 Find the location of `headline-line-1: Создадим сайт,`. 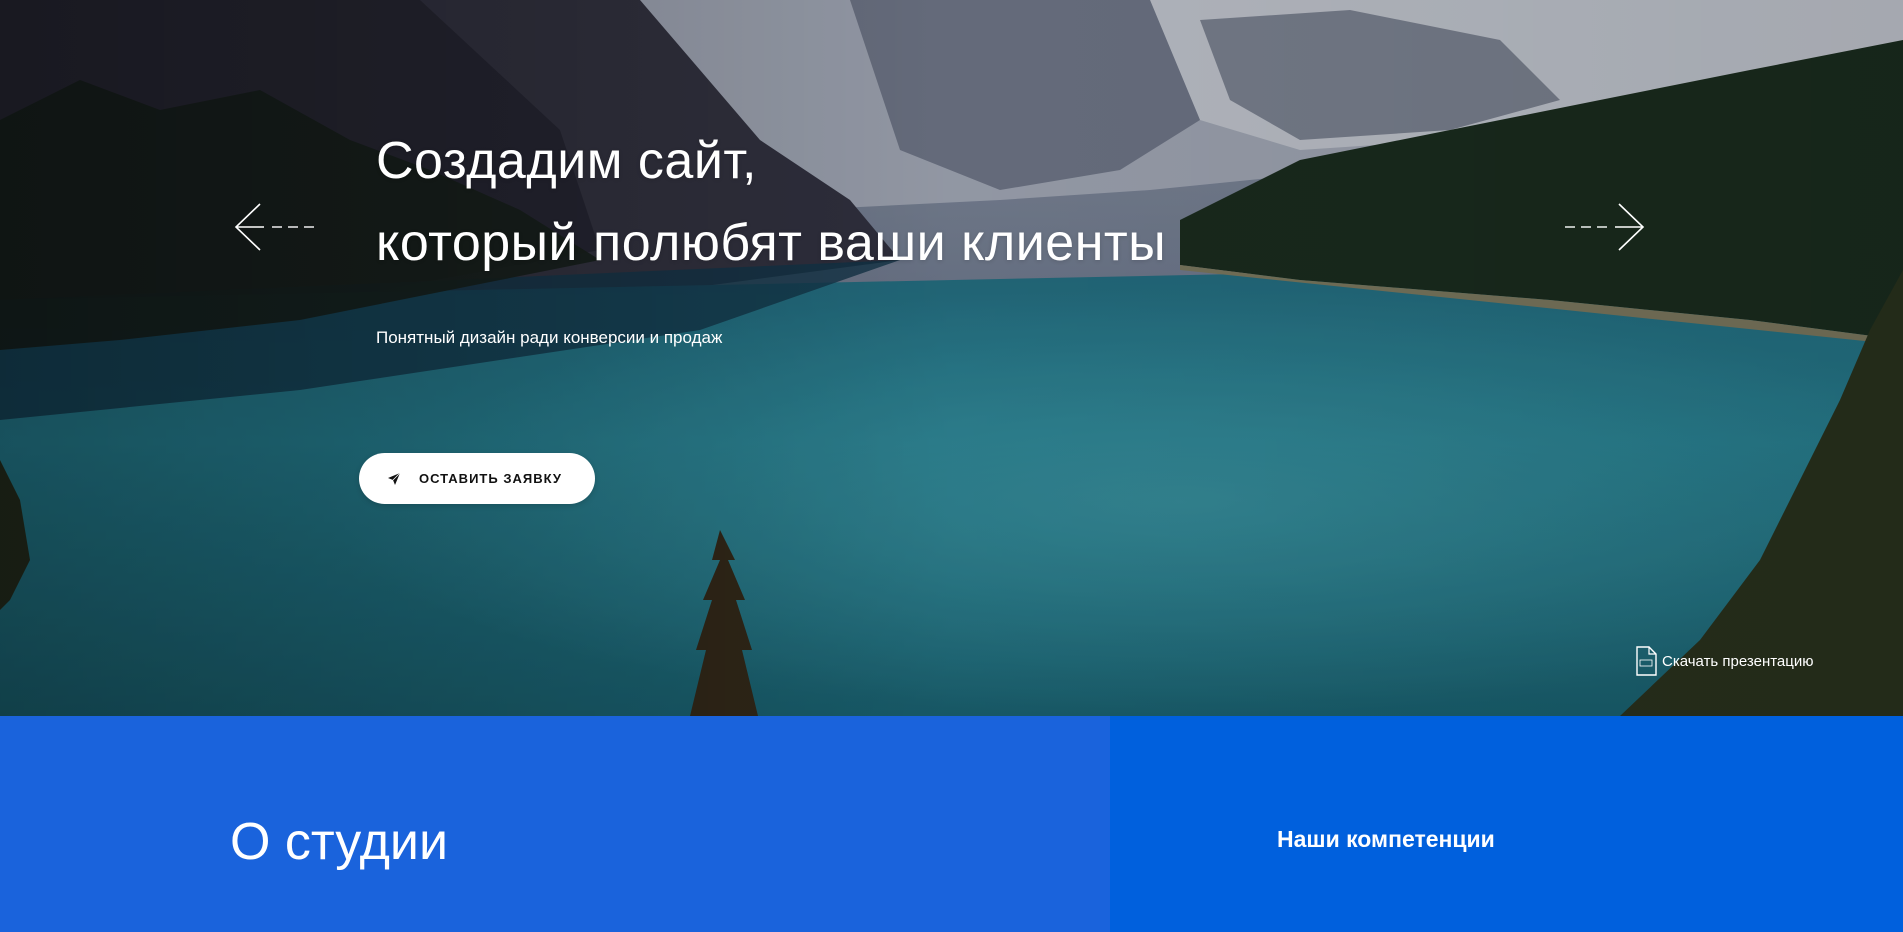

headline-line-1: Создадим сайт, is located at coordinates (566, 161).